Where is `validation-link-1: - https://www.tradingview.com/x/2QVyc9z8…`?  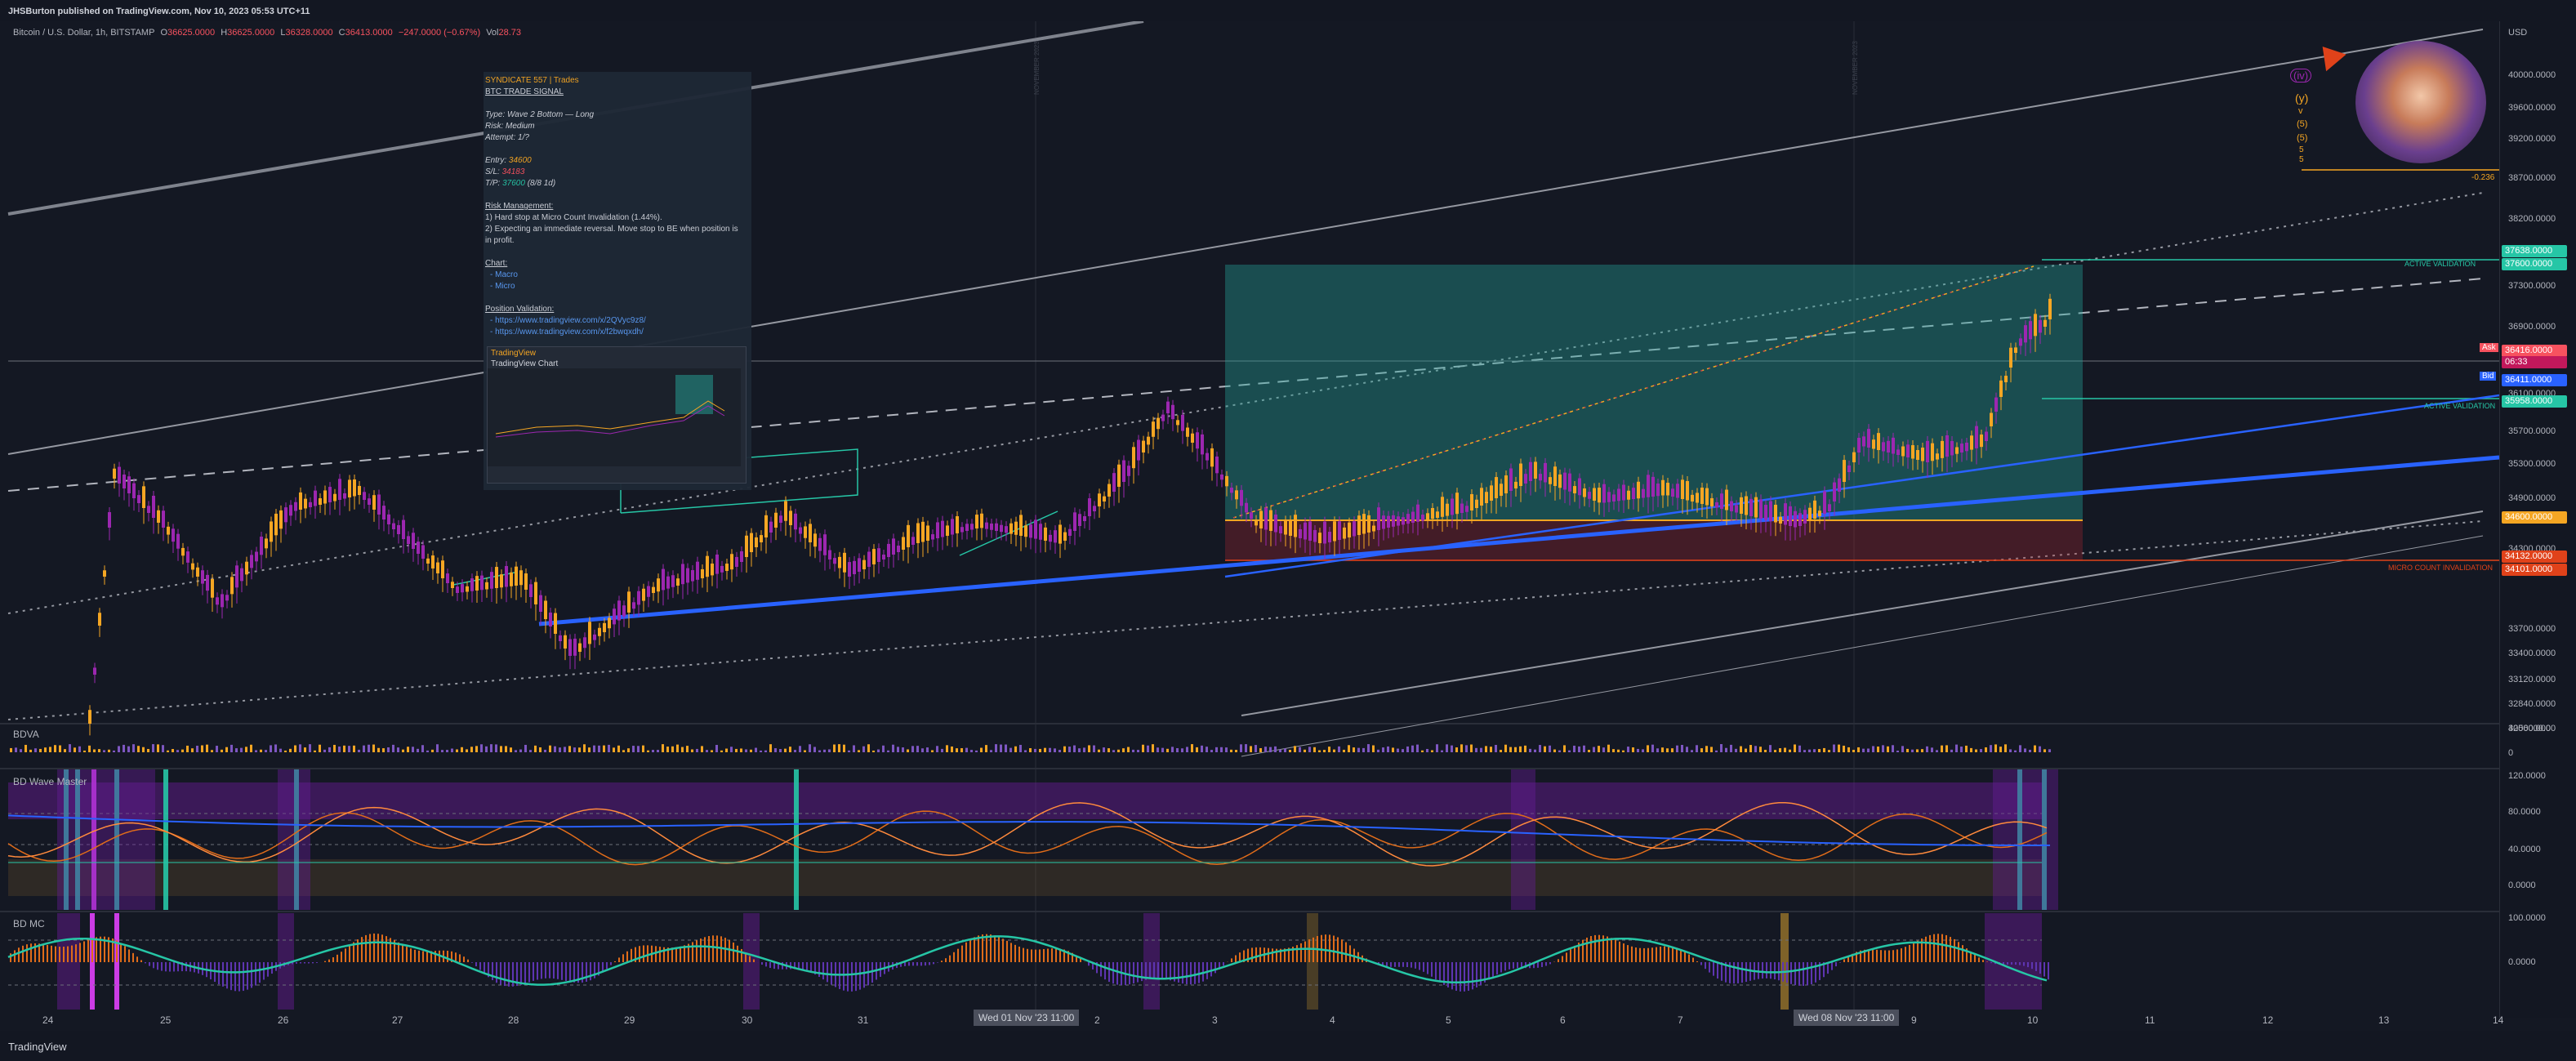 validation-link-1: - https://www.tradingview.com/x/2QVyc9z8… is located at coordinates (617, 321).